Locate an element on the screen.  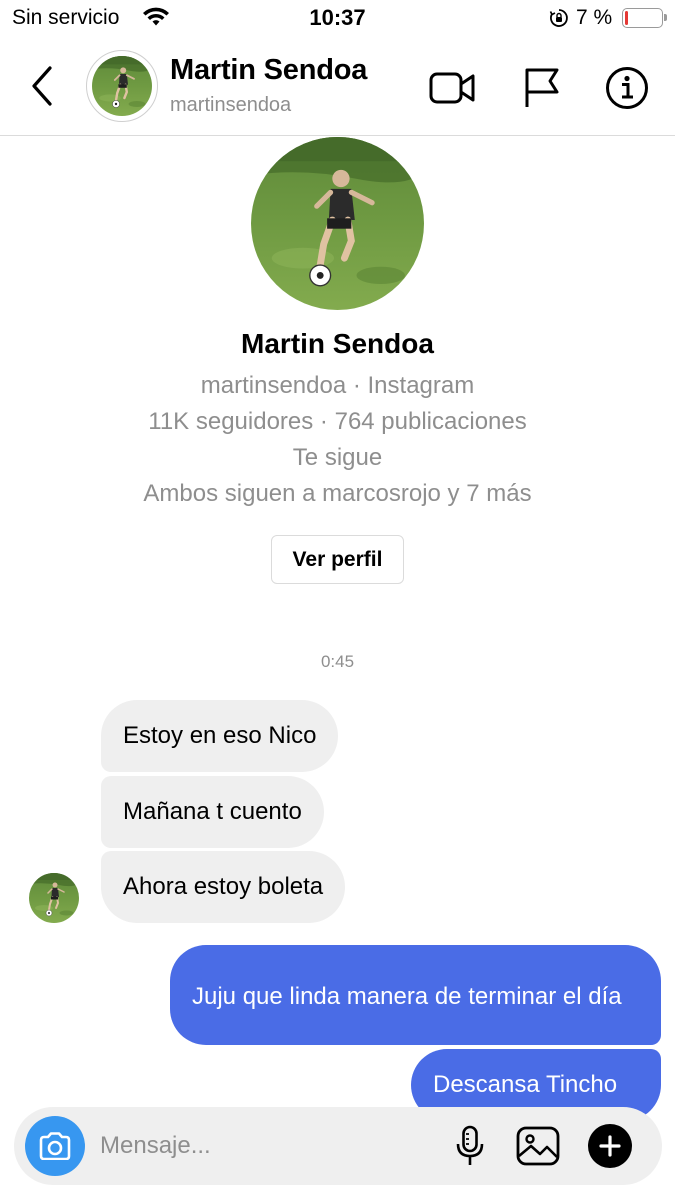
camera-icon is located at coordinates (55, 1146).